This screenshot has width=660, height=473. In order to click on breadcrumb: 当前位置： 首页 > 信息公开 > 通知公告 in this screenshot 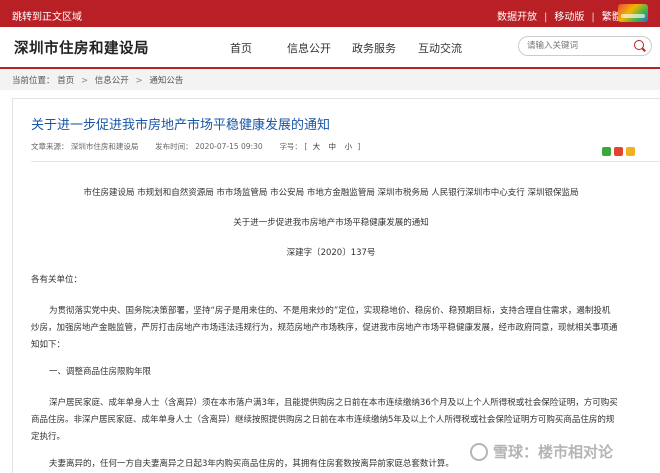, I will do `click(97, 80)`.